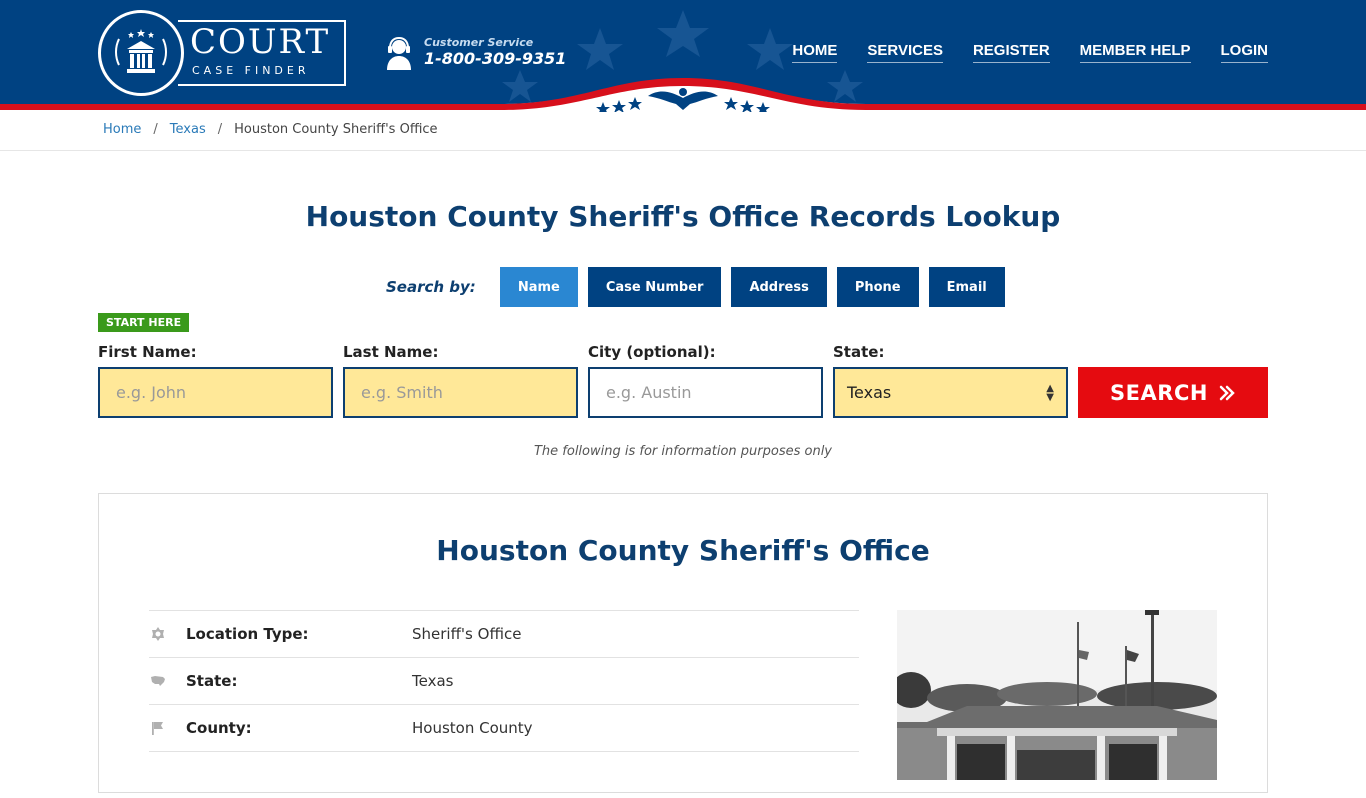 This screenshot has width=1366, height=798. I want to click on detail-row: Location Type: Sheriff's Office, so click(504, 633).